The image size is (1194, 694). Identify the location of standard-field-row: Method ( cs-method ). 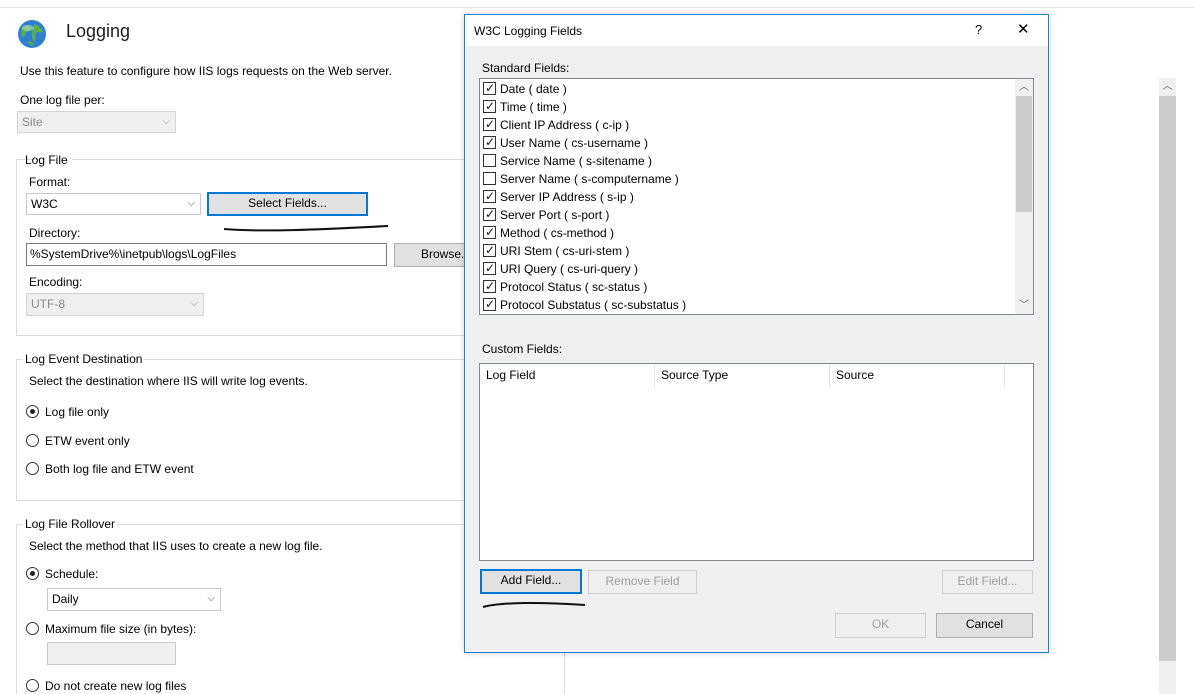
(746, 233).